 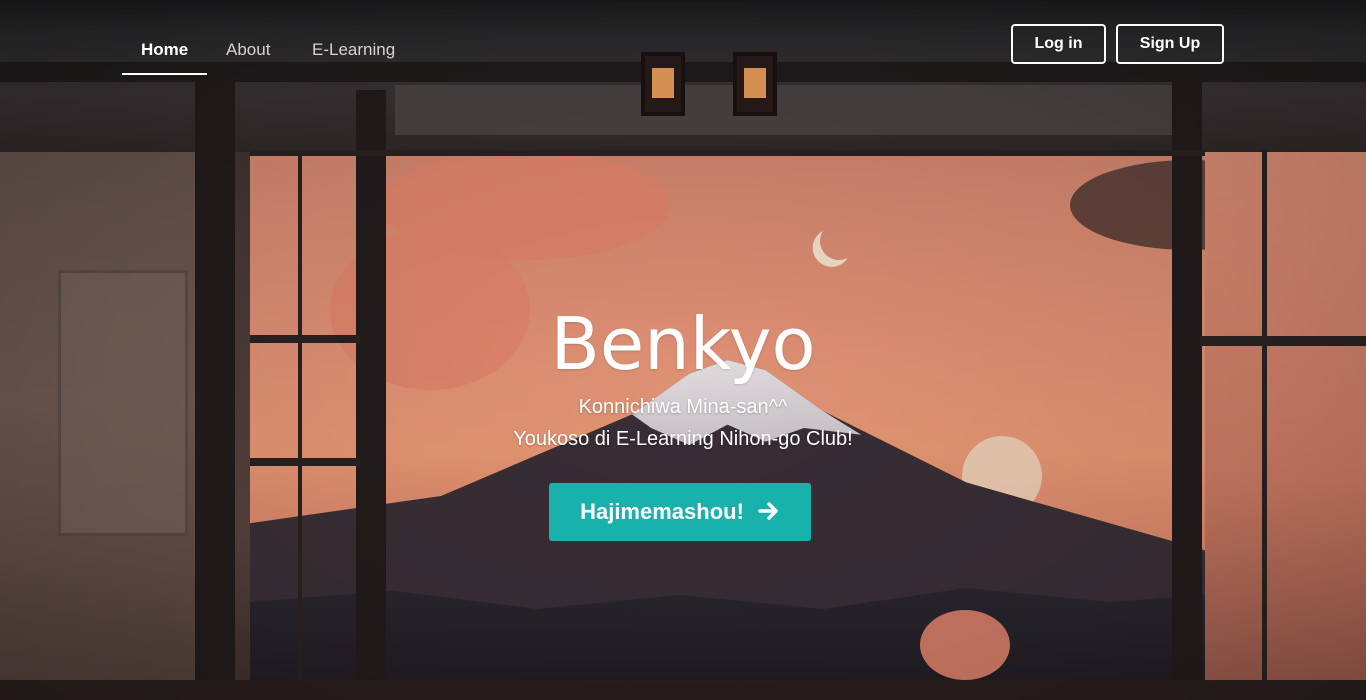 I want to click on hero-greeting: Konnichiwa Mina-san^^, so click(x=683, y=407).